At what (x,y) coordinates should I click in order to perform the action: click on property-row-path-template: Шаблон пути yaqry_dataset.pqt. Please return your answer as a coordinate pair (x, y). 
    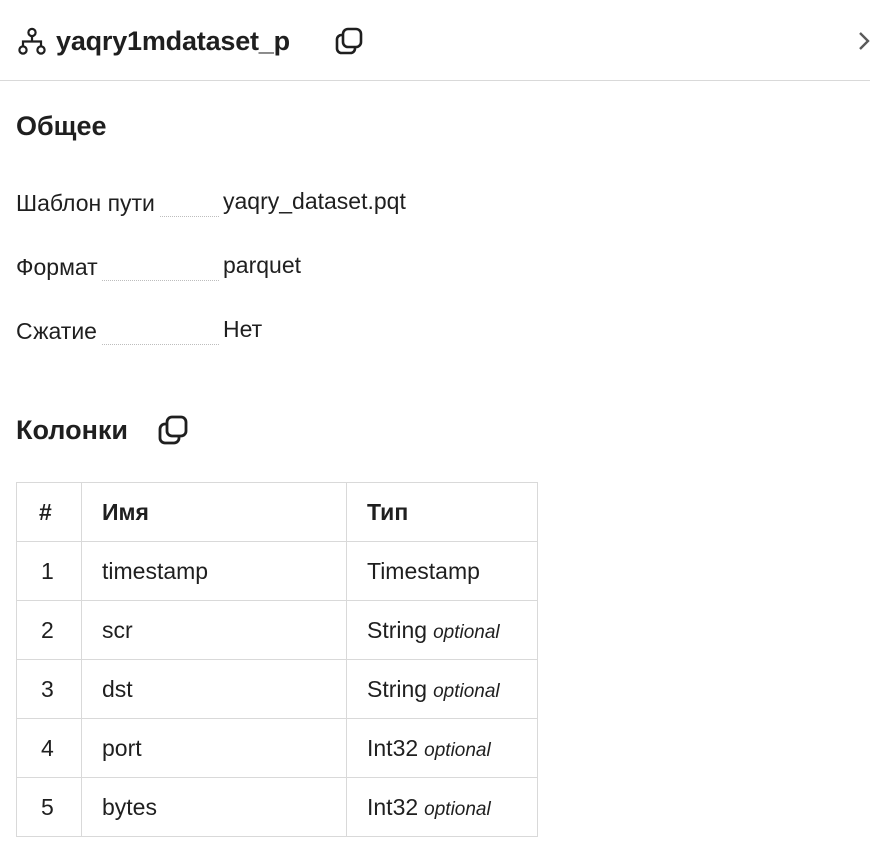
    Looking at the image, I should click on (316, 204).